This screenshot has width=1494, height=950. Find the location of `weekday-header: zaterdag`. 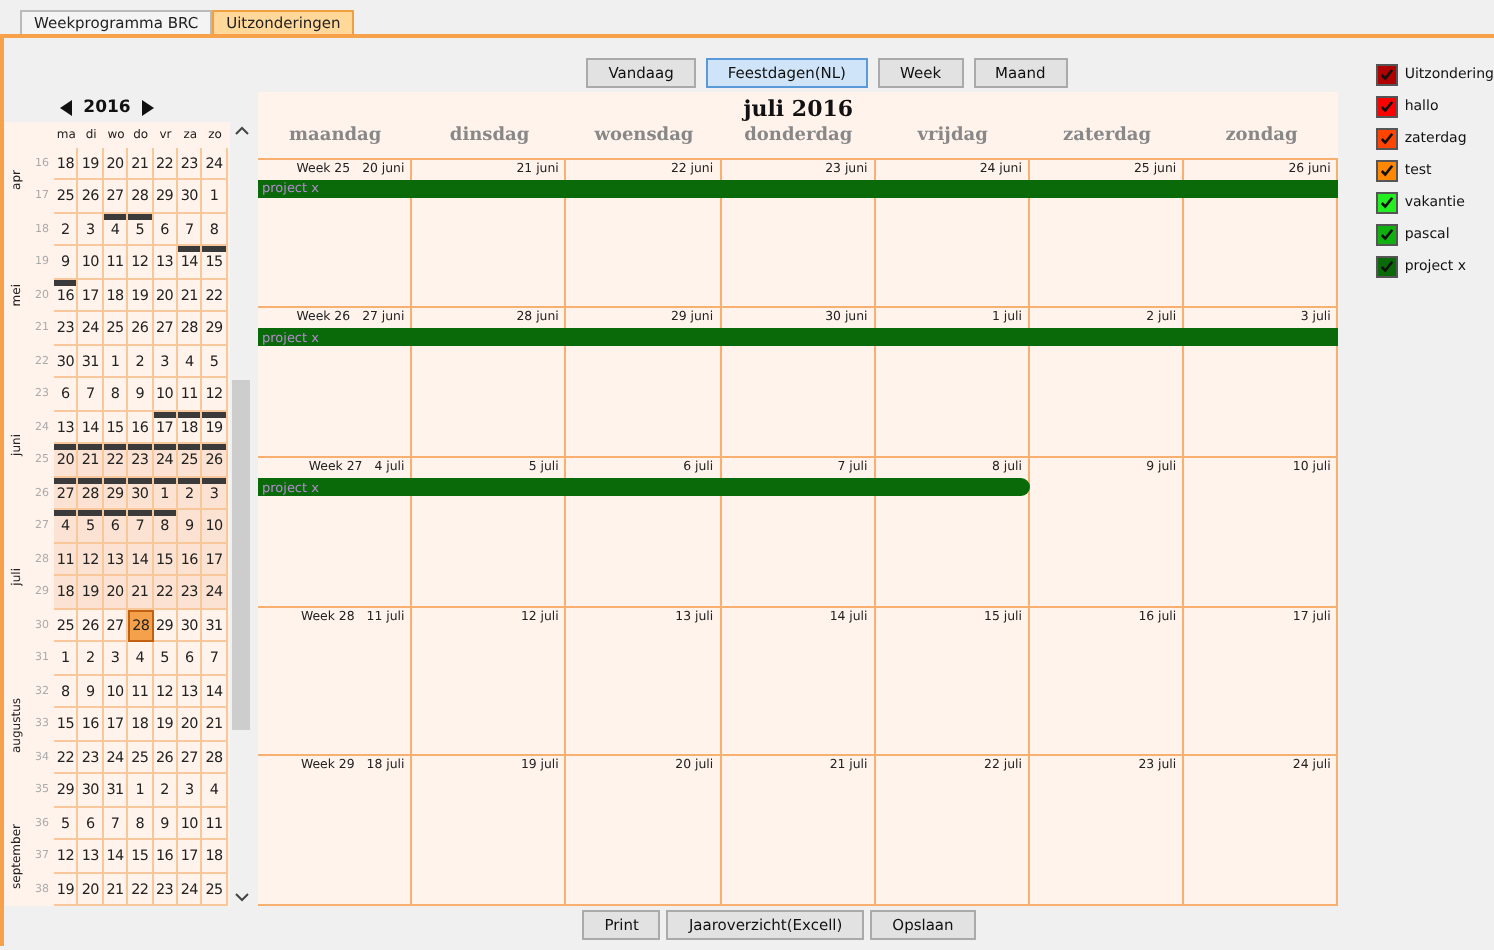

weekday-header: zaterdag is located at coordinates (1107, 137).